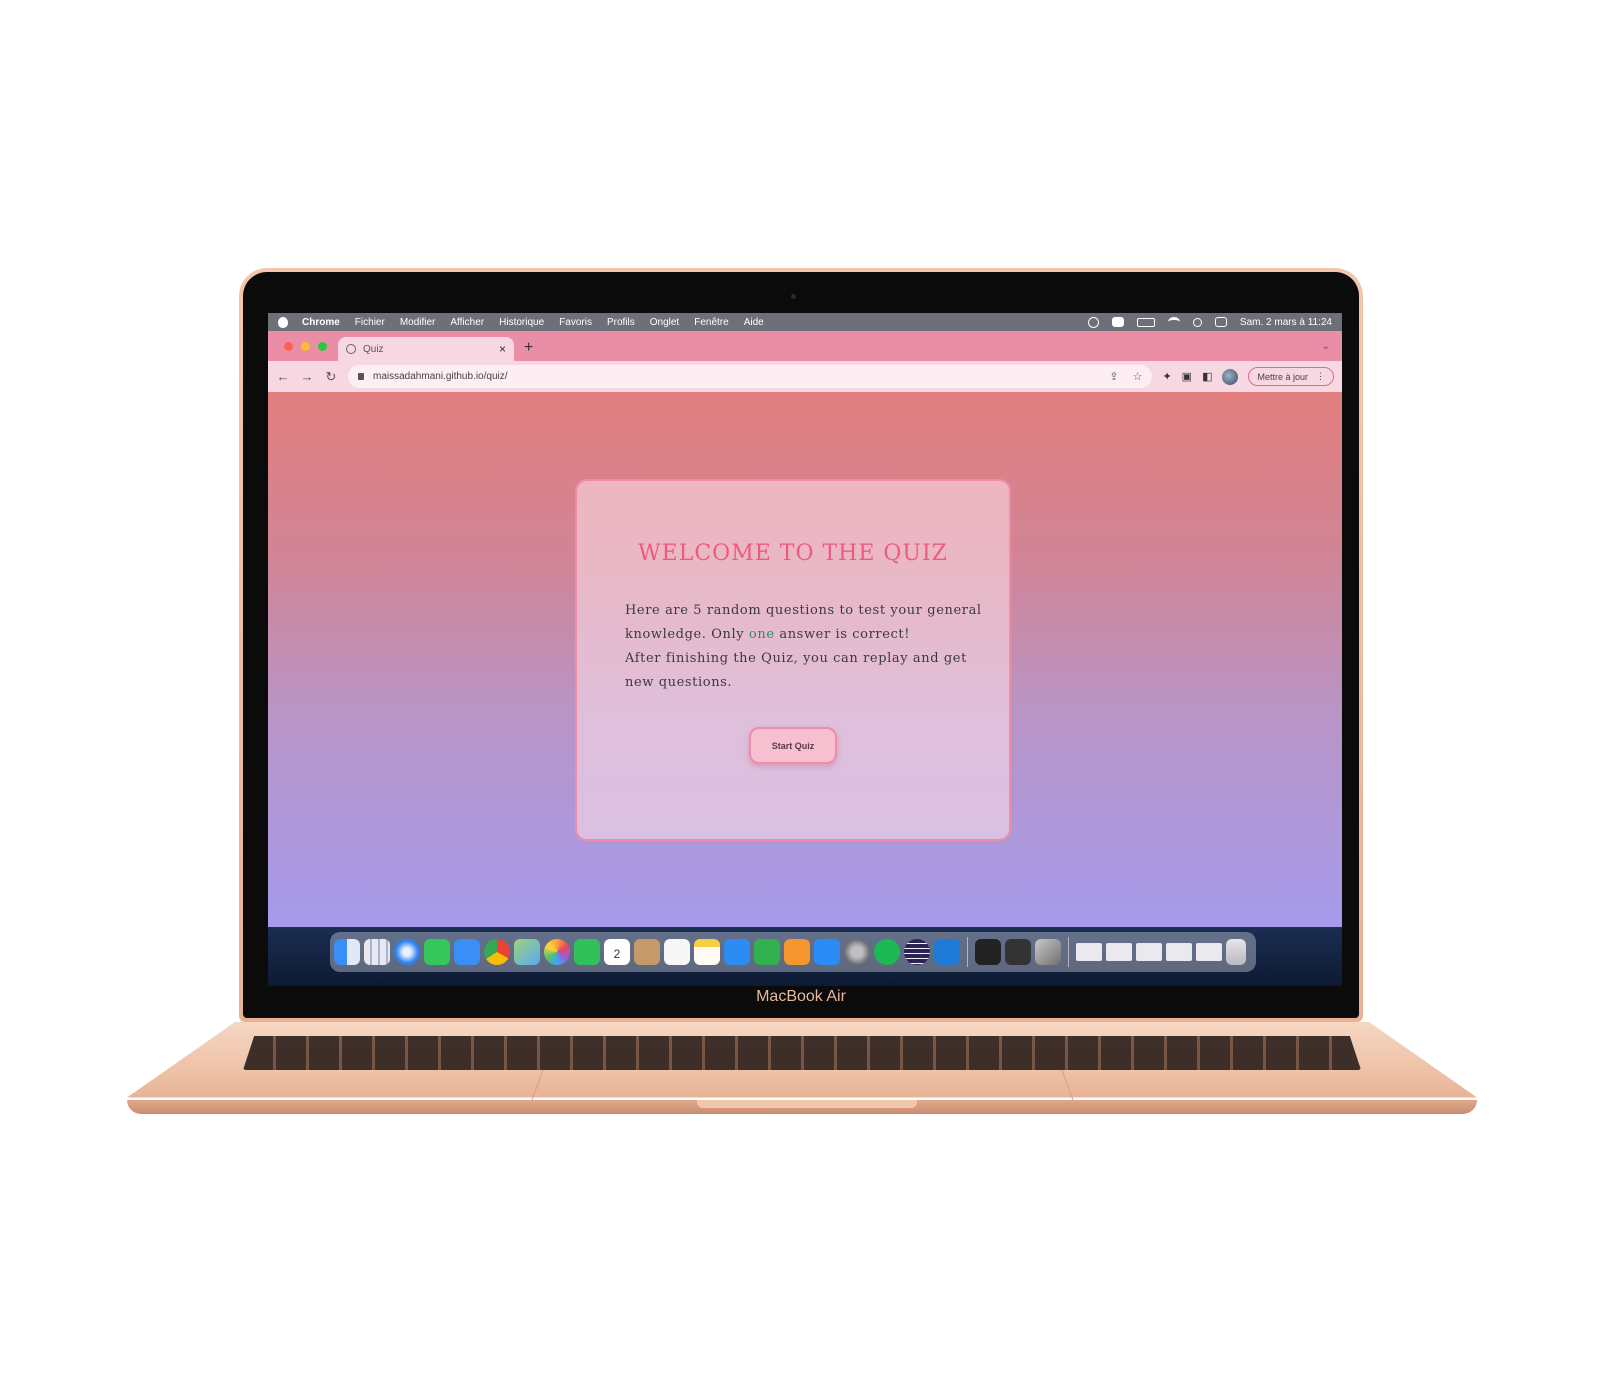 The width and height of the screenshot is (1600, 1400). Describe the element at coordinates (797, 952) in the screenshot. I see `pages-icon` at that location.